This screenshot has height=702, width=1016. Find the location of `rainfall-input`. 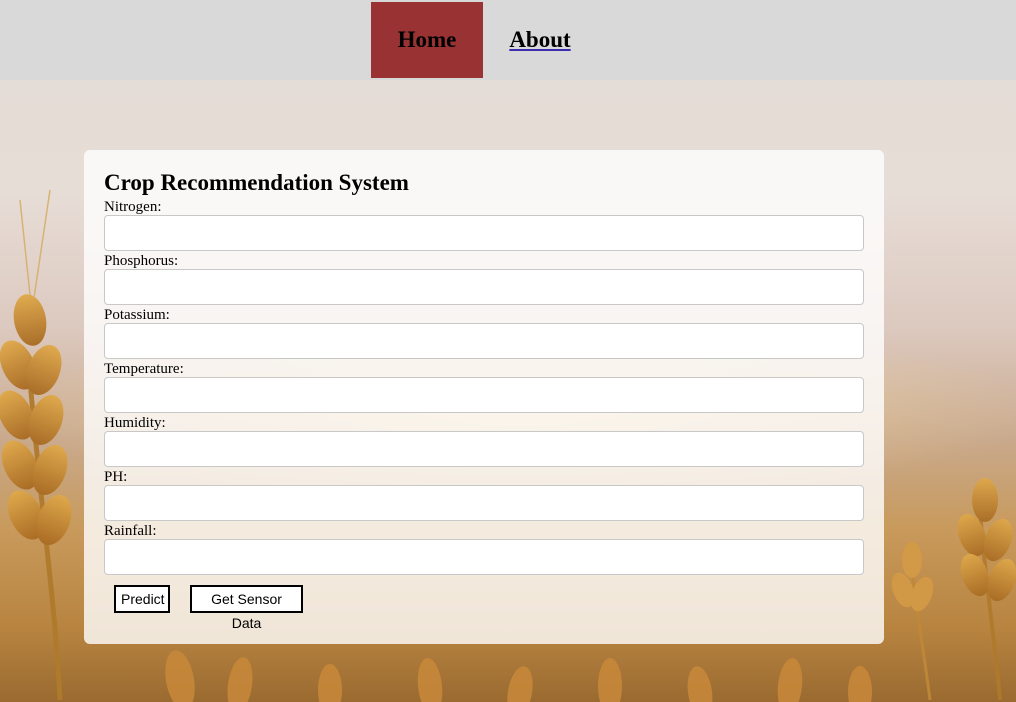

rainfall-input is located at coordinates (484, 557).